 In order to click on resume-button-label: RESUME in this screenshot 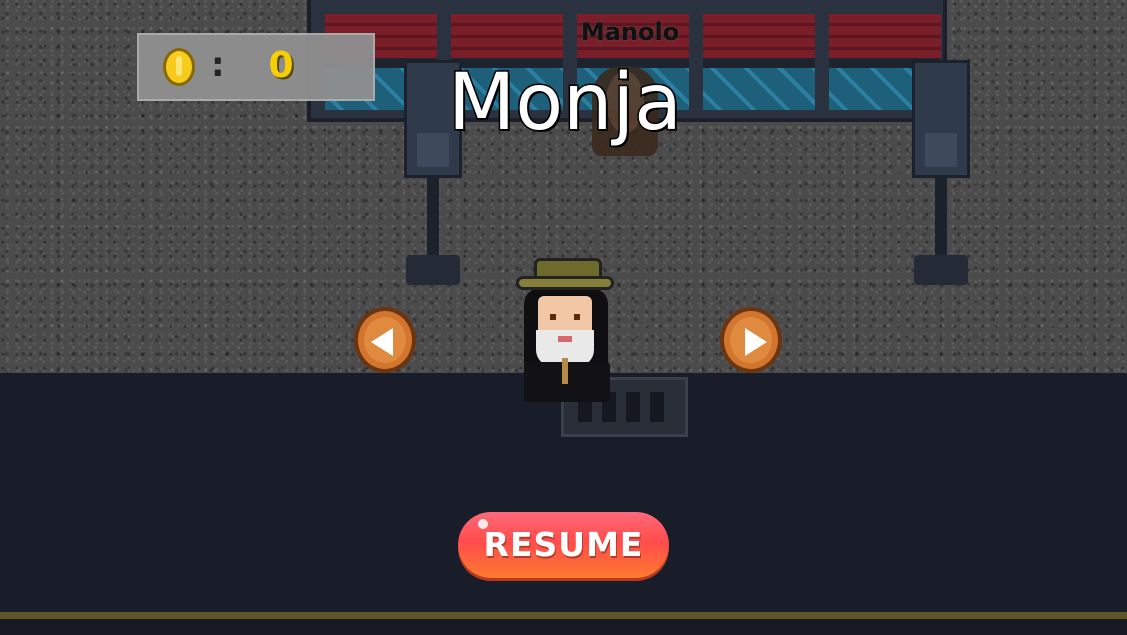, I will do `click(563, 544)`.